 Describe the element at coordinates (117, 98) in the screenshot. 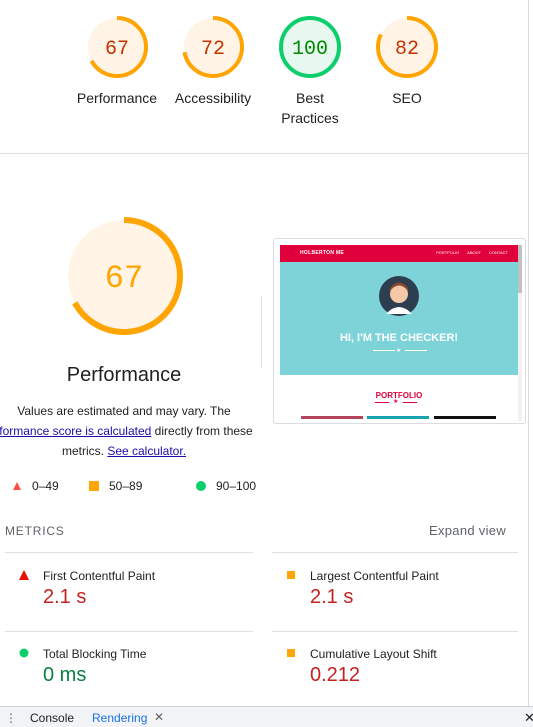

I see `gauge-label: Performance` at that location.